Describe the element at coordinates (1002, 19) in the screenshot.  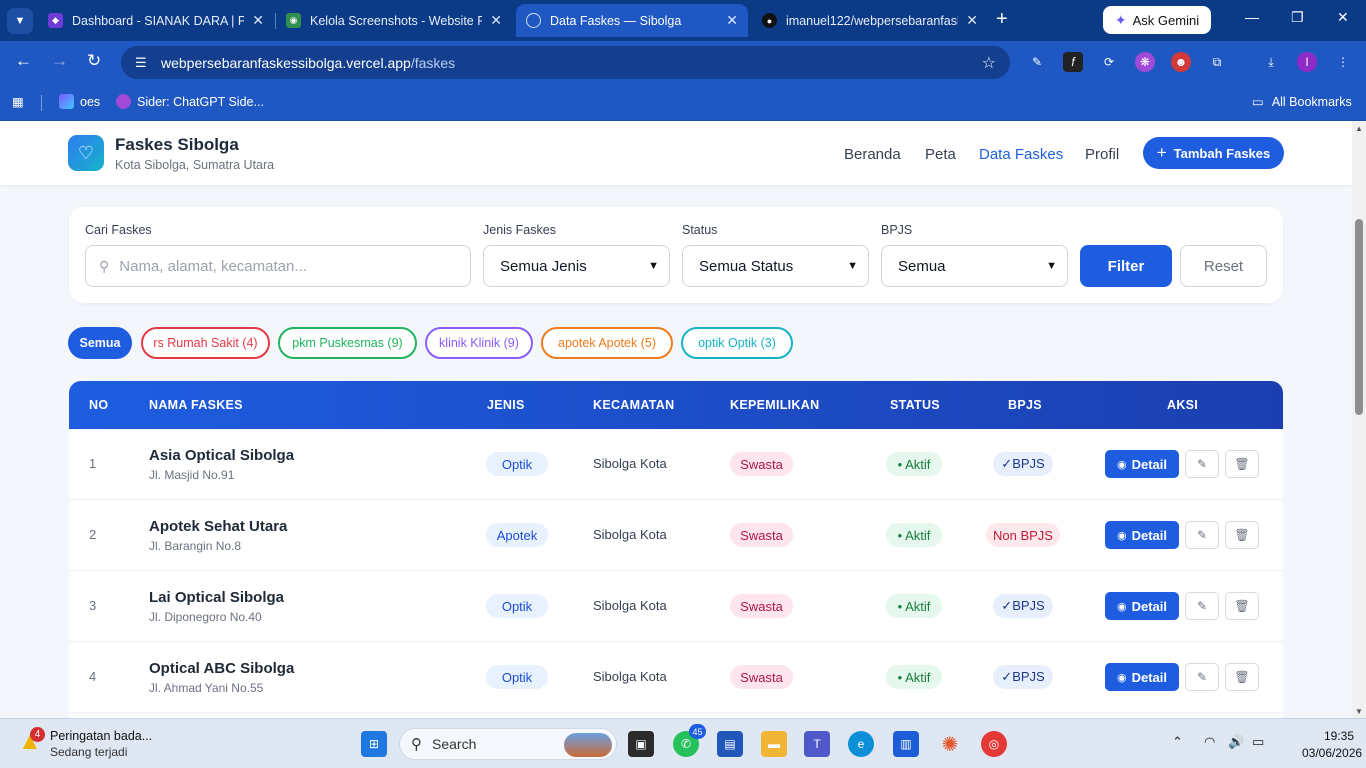
I see `new-tab-plus-icon: +` at that location.